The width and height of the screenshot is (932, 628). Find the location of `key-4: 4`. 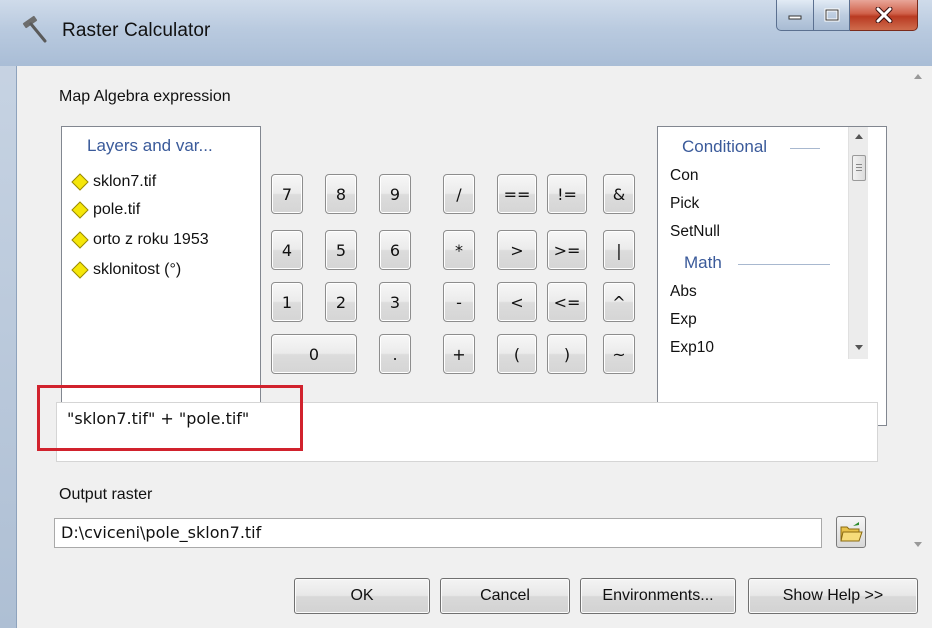

key-4: 4 is located at coordinates (287, 250).